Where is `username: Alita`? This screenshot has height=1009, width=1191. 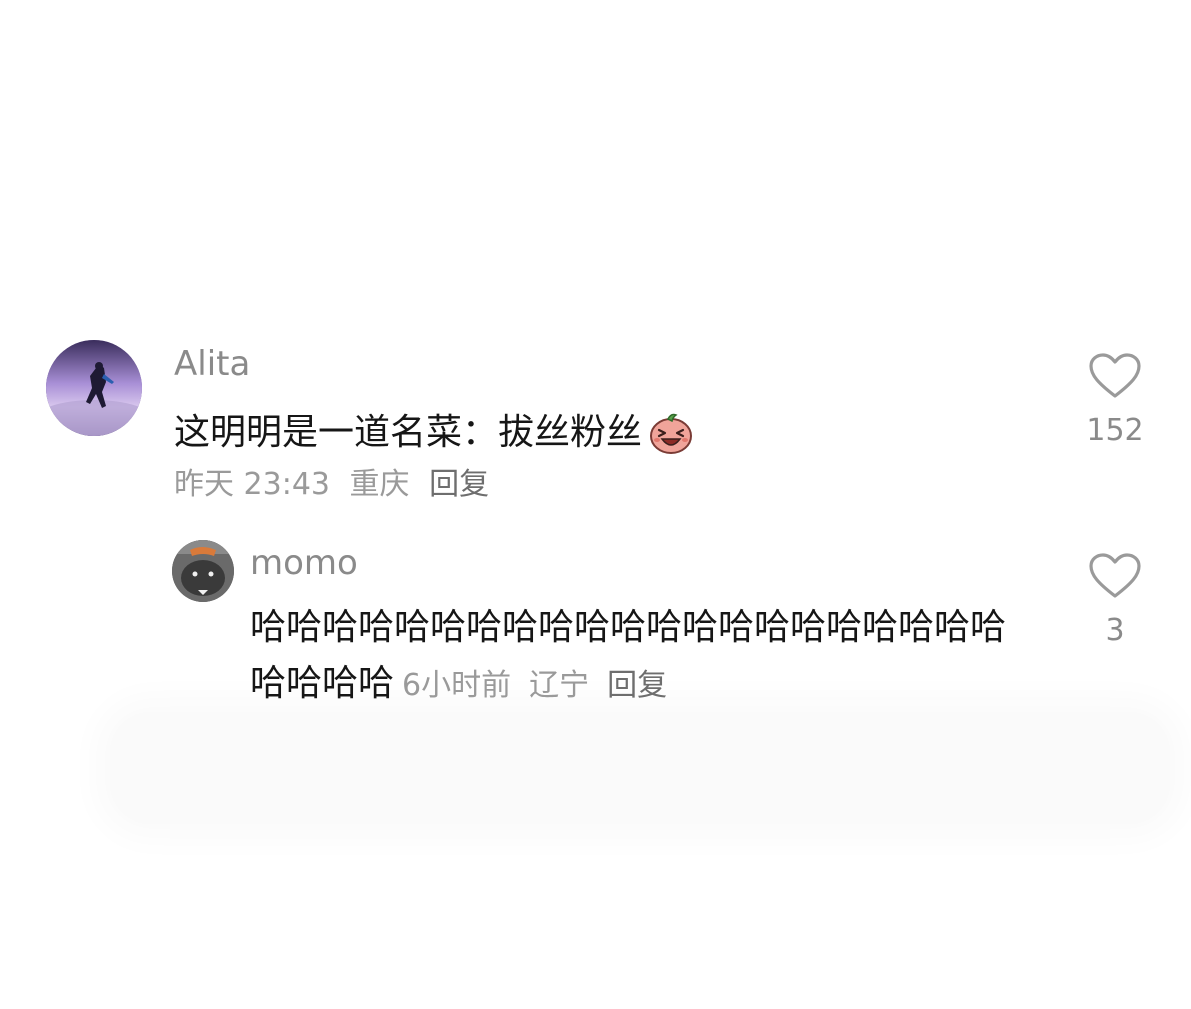
username: Alita is located at coordinates (212, 364).